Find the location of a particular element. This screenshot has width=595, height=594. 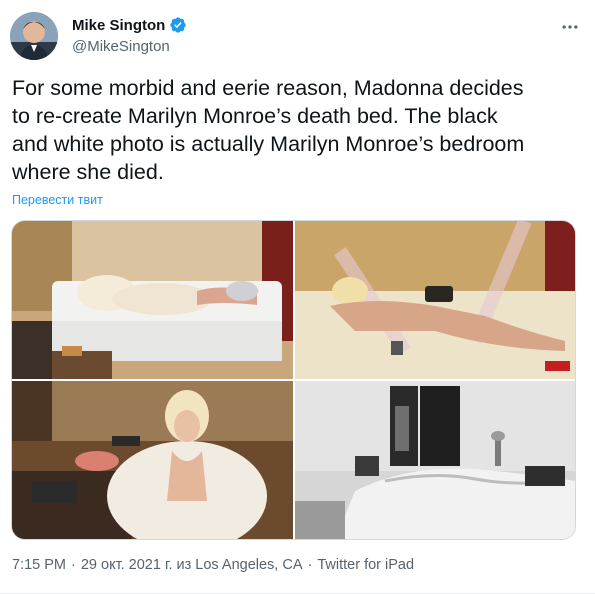

display-name: Mike Sington is located at coordinates (118, 25).